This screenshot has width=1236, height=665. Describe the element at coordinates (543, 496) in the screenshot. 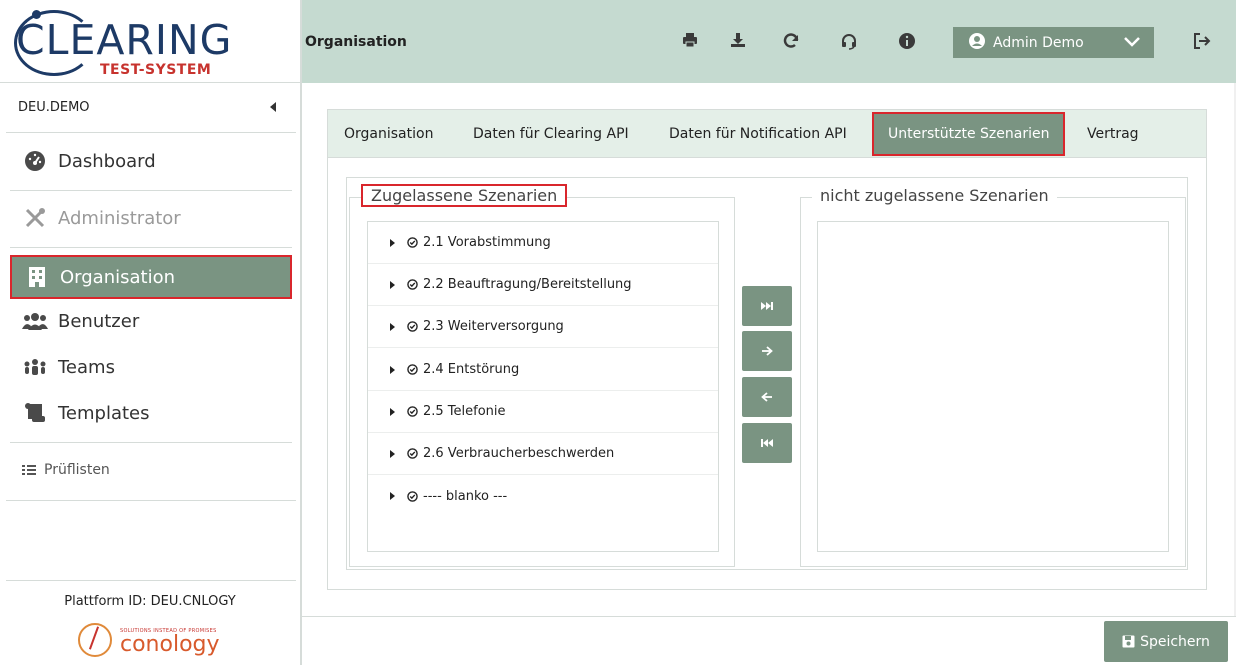

I see `list-item: ---- blanko ---` at that location.